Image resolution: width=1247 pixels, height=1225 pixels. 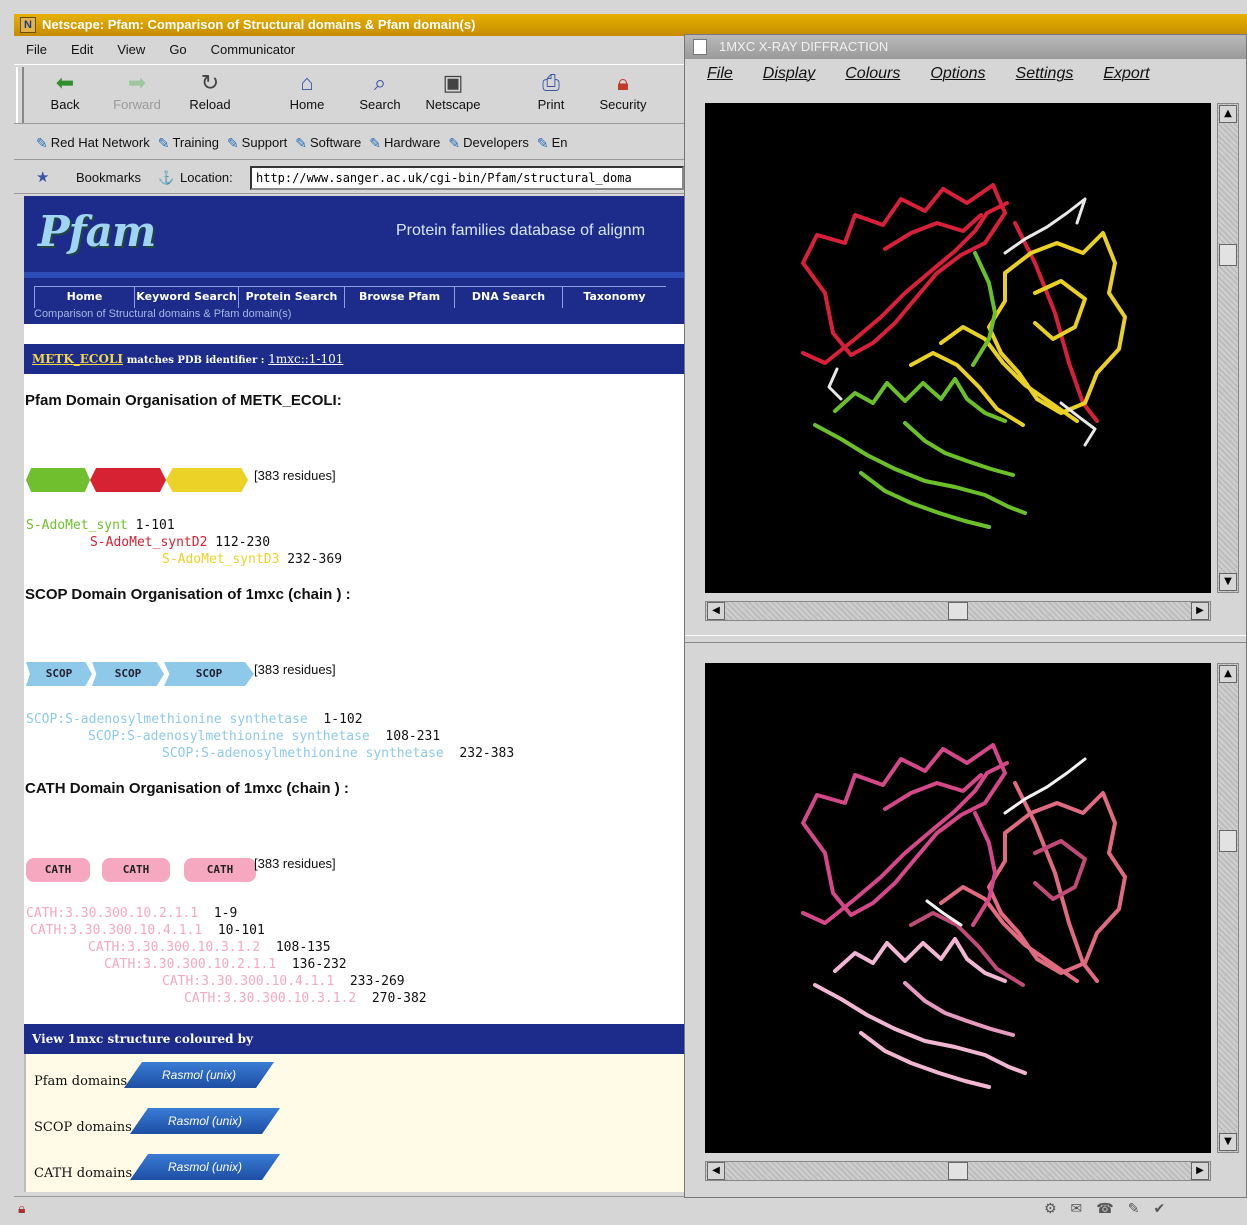 What do you see at coordinates (965, 47) in the screenshot?
I see `rasmol-titlebar: 1MXC X-RAY DIFFRACTION` at bounding box center [965, 47].